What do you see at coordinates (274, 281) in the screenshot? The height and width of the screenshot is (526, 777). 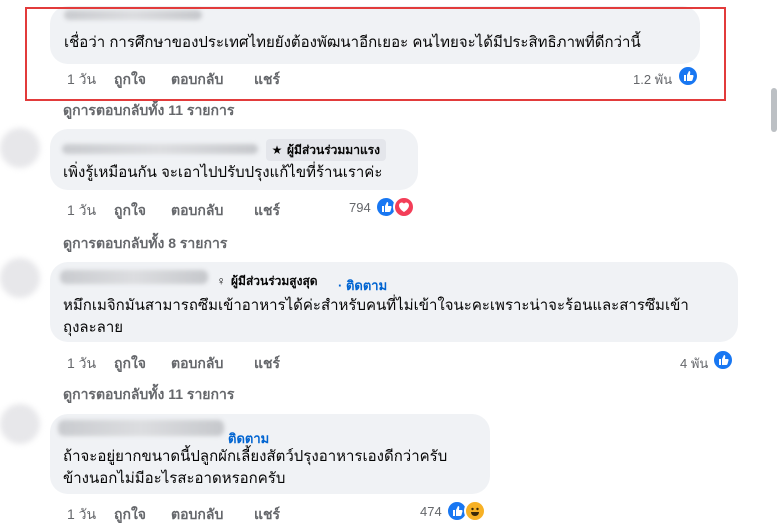 I see `badge-label: ผู้มีส่วนร่วมสูงสุด` at bounding box center [274, 281].